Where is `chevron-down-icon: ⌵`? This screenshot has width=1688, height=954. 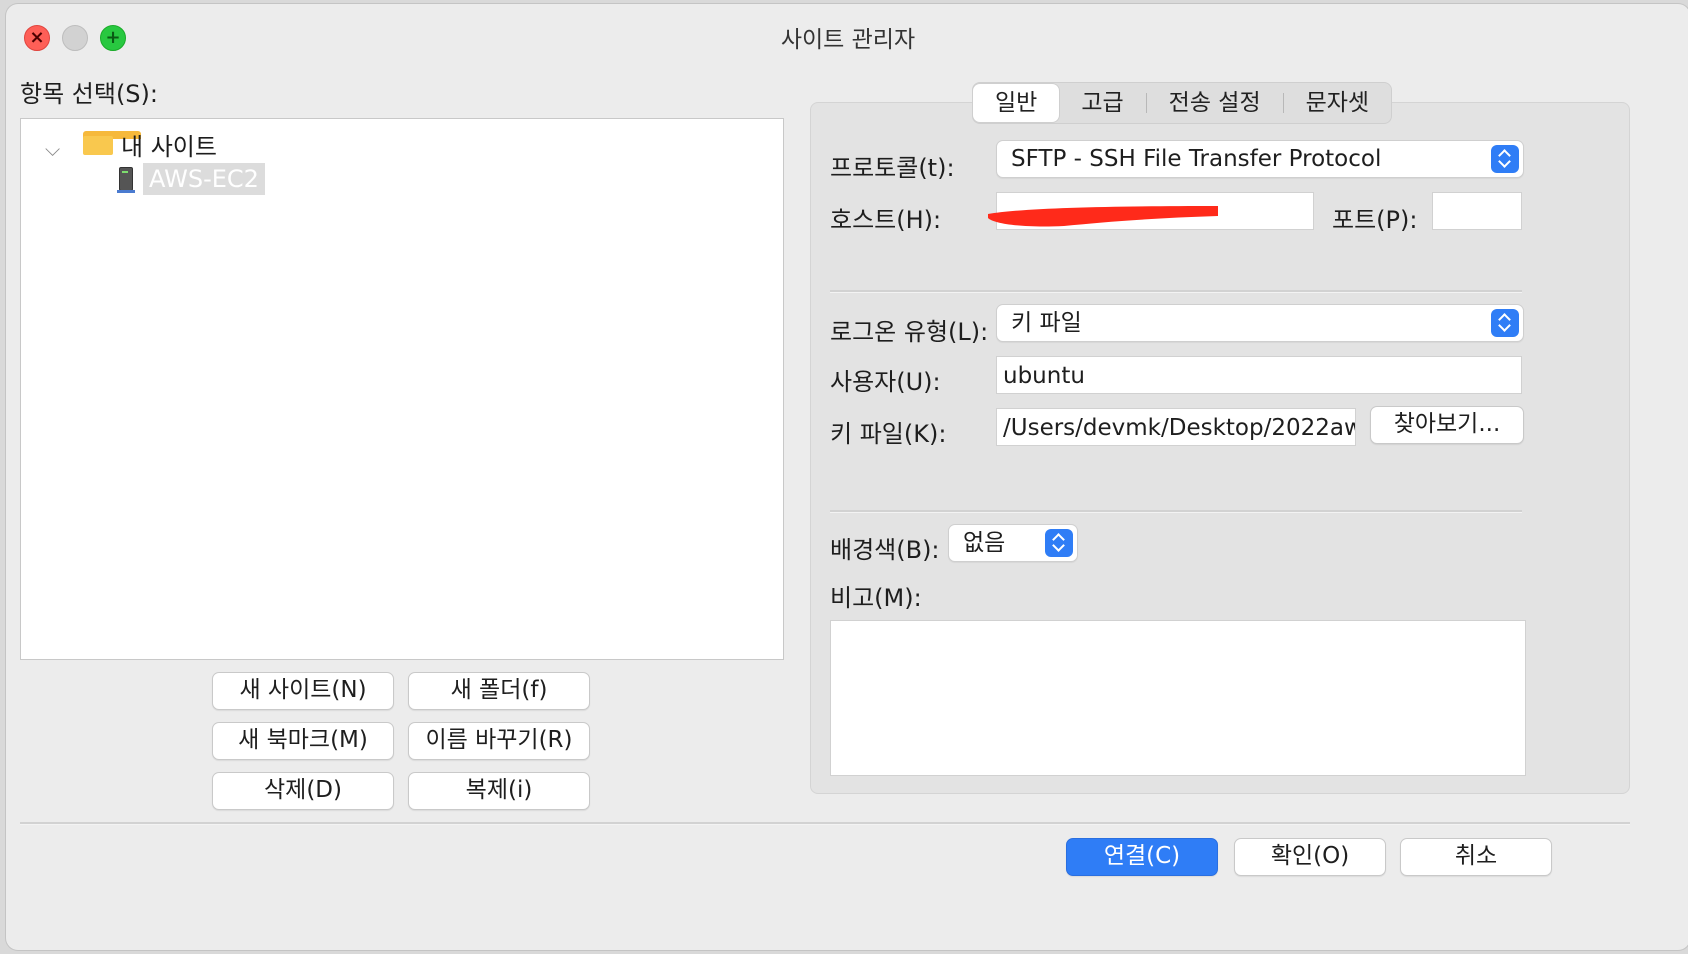
chevron-down-icon: ⌵ is located at coordinates (52, 149).